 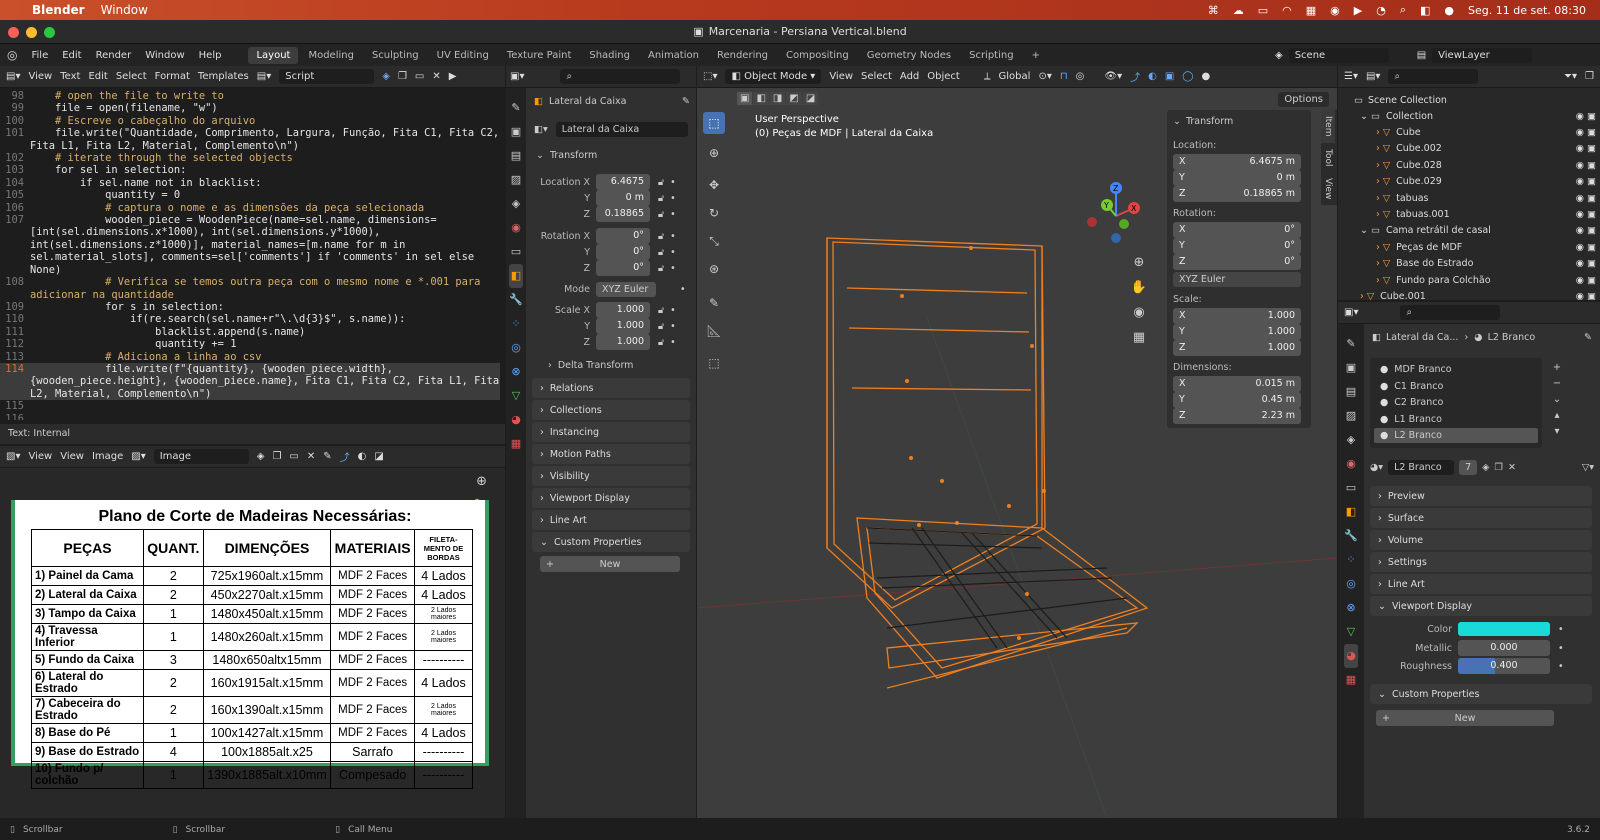 What do you see at coordinates (250, 195) in the screenshot?
I see `code-line: 105 quantity = 0` at bounding box center [250, 195].